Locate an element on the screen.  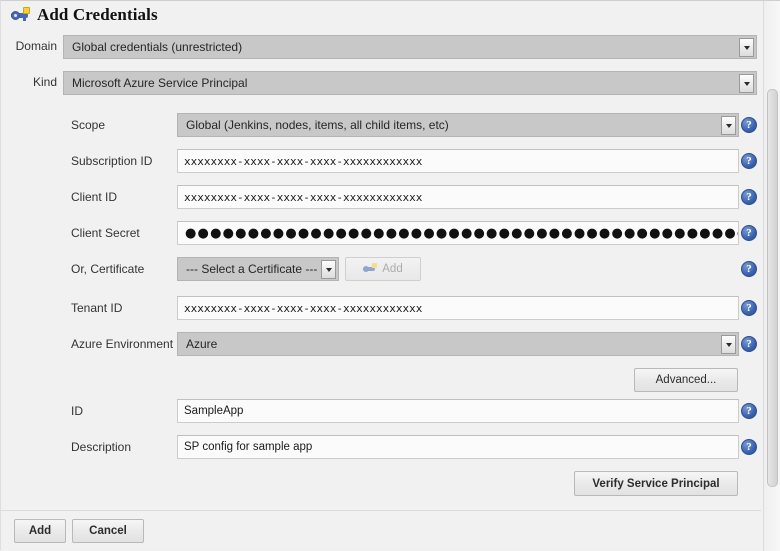
kind-select: Microsoft Azure Service Principal is located at coordinates (410, 83).